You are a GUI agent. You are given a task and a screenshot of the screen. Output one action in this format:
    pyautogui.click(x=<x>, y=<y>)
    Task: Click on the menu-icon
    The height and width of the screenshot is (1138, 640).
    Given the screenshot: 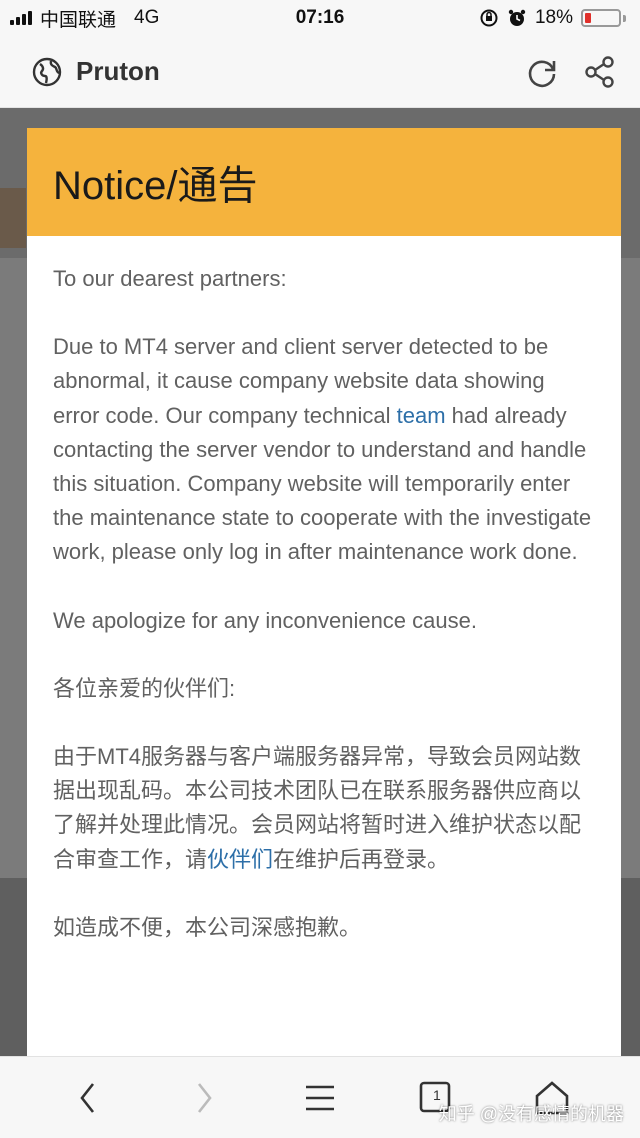 What is the action you would take?
    pyautogui.click(x=320, y=1097)
    